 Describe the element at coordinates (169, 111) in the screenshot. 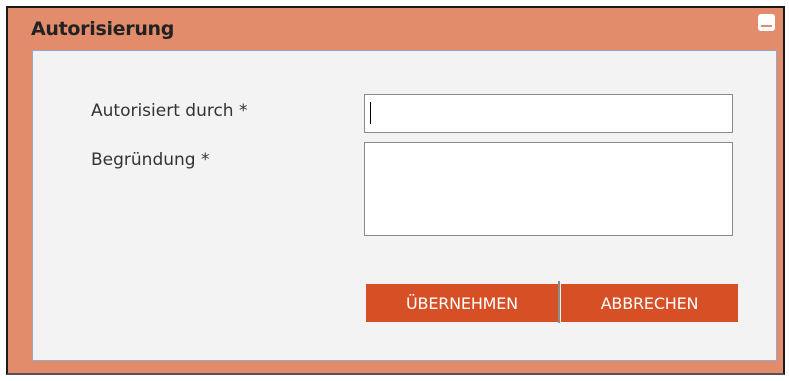

I see `authorized-by-label: Autorisiert durch *` at that location.